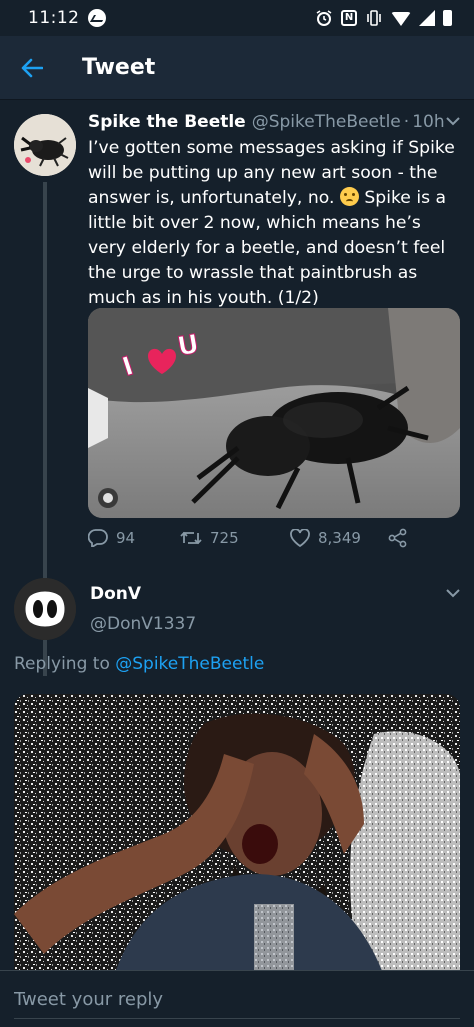 The image size is (474, 1027). Describe the element at coordinates (237, 18) in the screenshot. I see `status-bar: 11:12 N` at that location.